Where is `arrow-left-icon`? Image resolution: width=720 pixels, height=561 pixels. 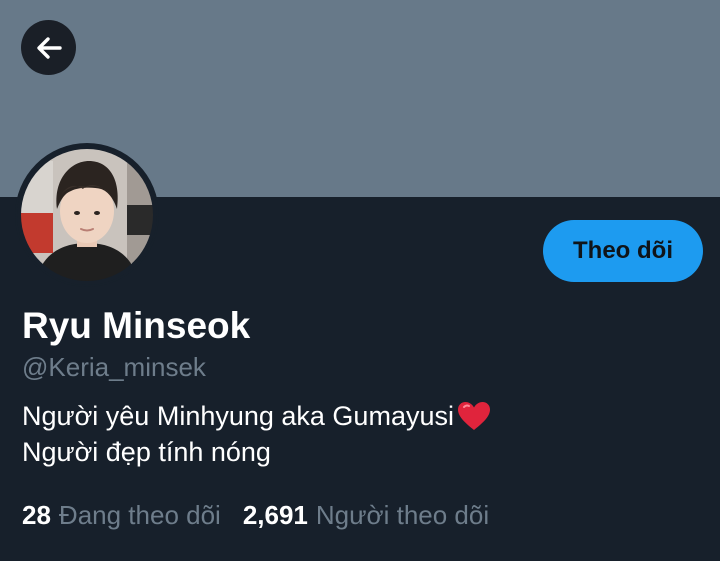 arrow-left-icon is located at coordinates (49, 47).